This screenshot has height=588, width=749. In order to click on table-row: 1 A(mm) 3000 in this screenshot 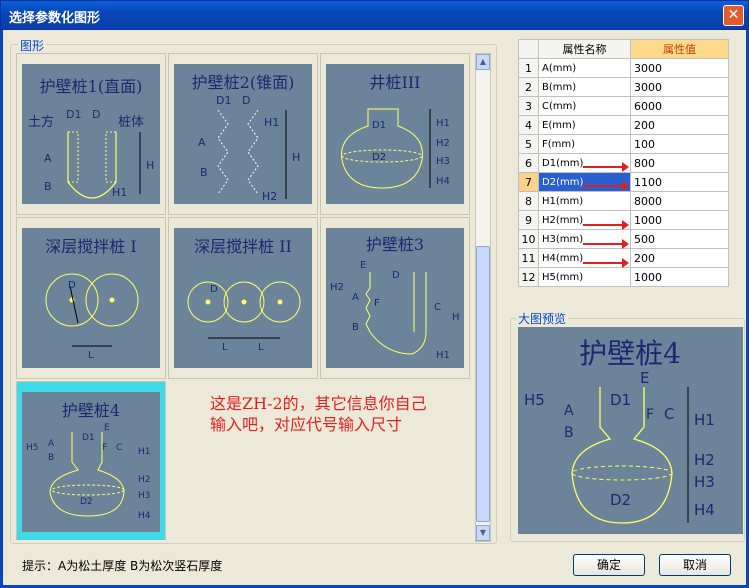, I will do `click(623, 68)`.